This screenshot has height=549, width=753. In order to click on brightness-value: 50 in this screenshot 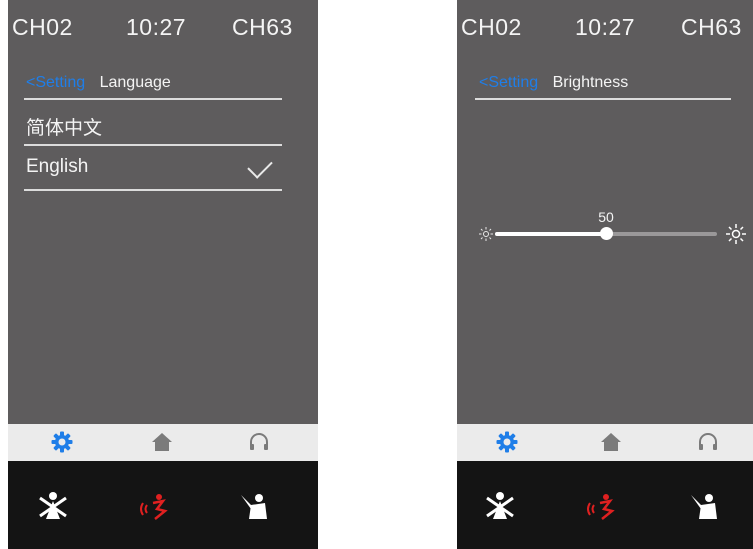, I will do `click(606, 217)`.